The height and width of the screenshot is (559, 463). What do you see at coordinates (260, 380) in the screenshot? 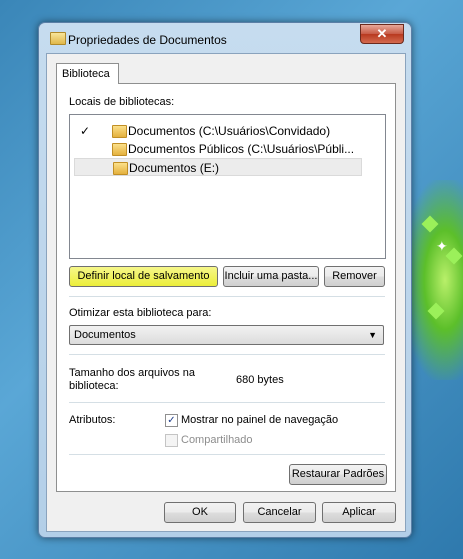
I see `file-size-value: 680 bytes` at bounding box center [260, 380].